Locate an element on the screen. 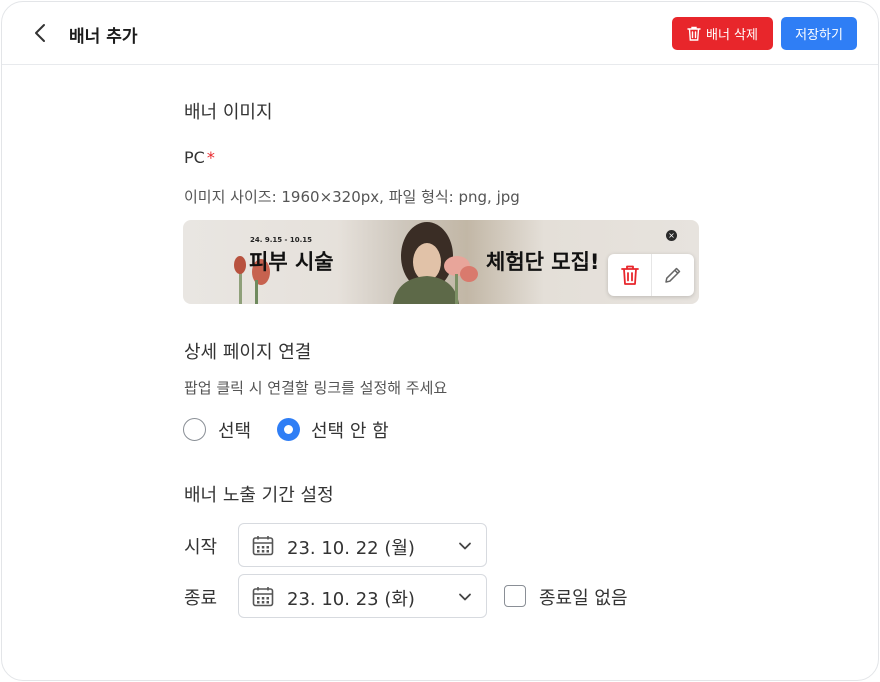 The height and width of the screenshot is (682, 880). banner-image-tools is located at coordinates (651, 275).